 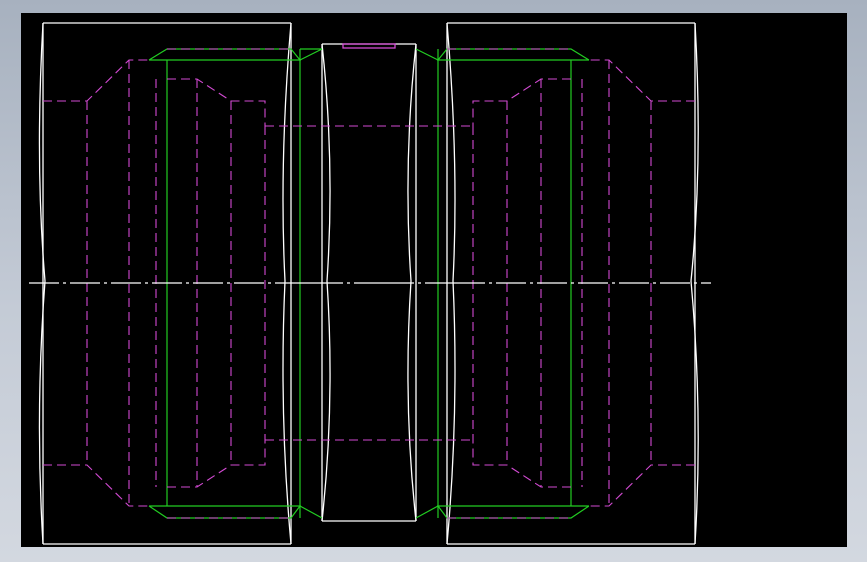 I want to click on right-hidden-outer-step, so click(x=642, y=80).